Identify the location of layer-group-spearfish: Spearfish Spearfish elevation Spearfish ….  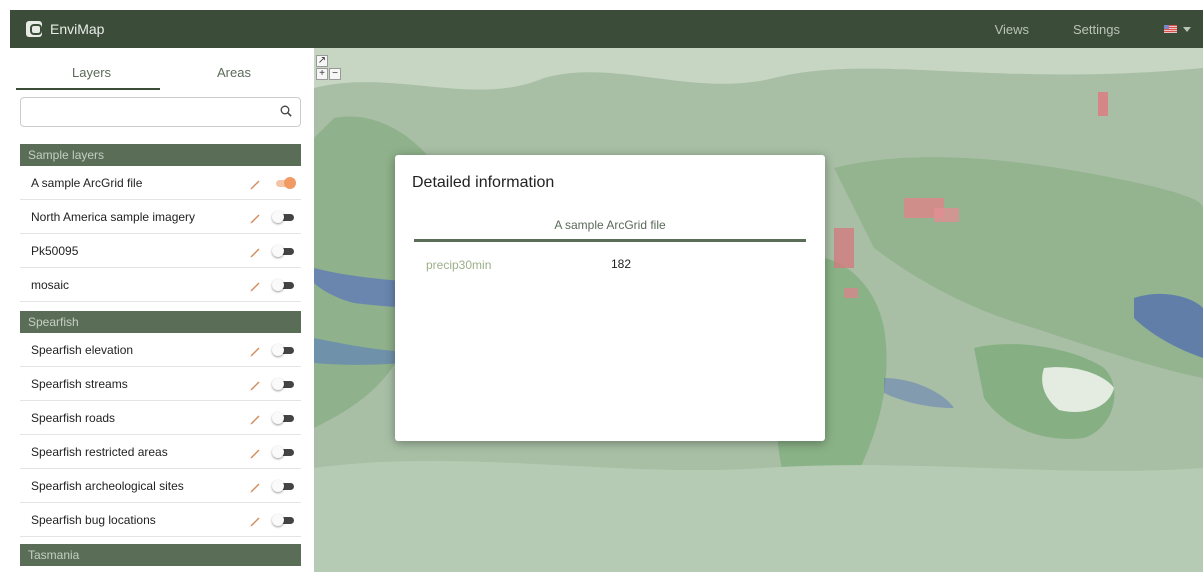
(160, 424).